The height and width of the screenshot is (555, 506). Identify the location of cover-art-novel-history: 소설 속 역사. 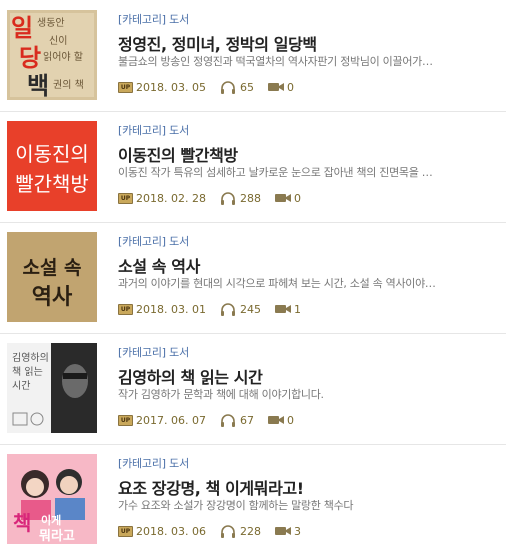
(52, 277).